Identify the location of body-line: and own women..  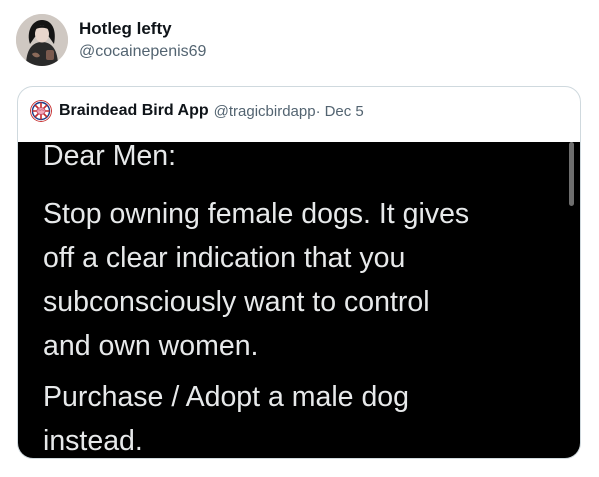
(151, 346).